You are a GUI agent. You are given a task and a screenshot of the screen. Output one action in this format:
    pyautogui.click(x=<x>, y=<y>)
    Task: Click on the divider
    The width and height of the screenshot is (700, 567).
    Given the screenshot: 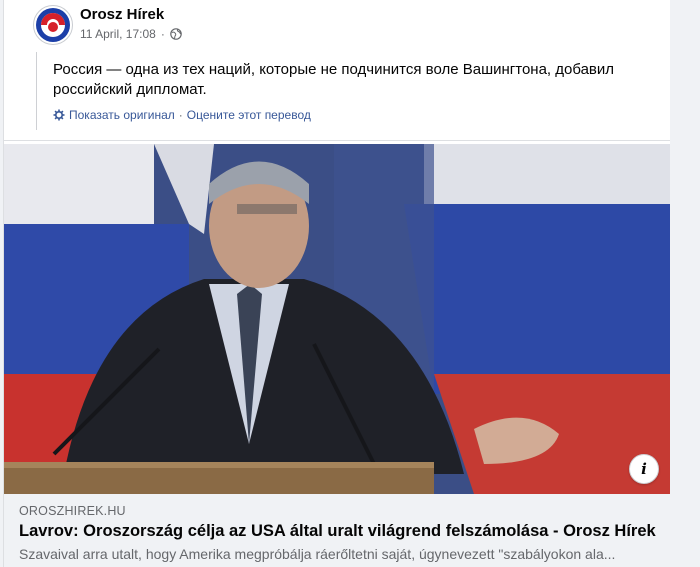 What is the action you would take?
    pyautogui.click(x=337, y=140)
    